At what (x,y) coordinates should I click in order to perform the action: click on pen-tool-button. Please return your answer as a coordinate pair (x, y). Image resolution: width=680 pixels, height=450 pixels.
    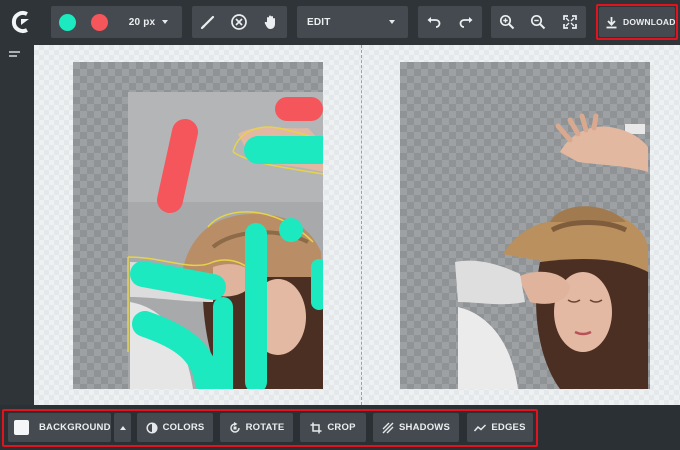
    Looking at the image, I should click on (207, 22).